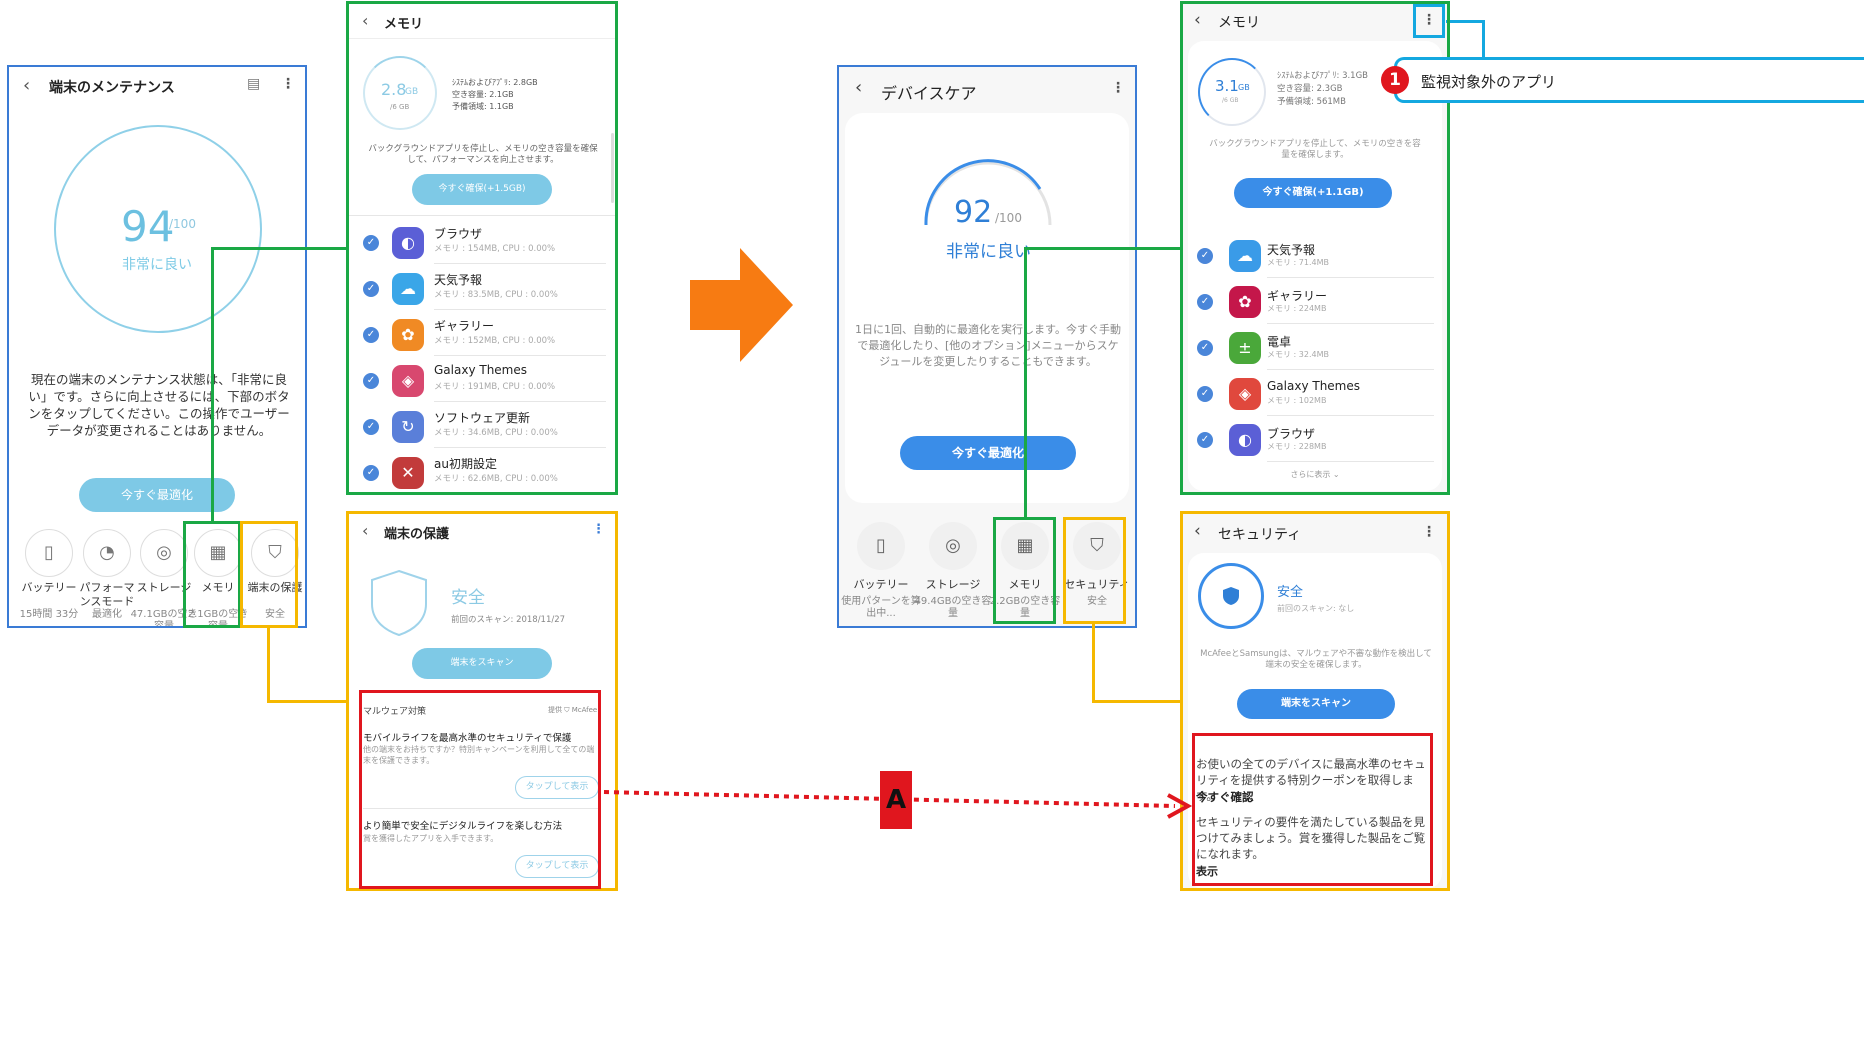  What do you see at coordinates (1315, 474) in the screenshot?
I see `show-more-link: さらに表示 ⌄` at bounding box center [1315, 474].